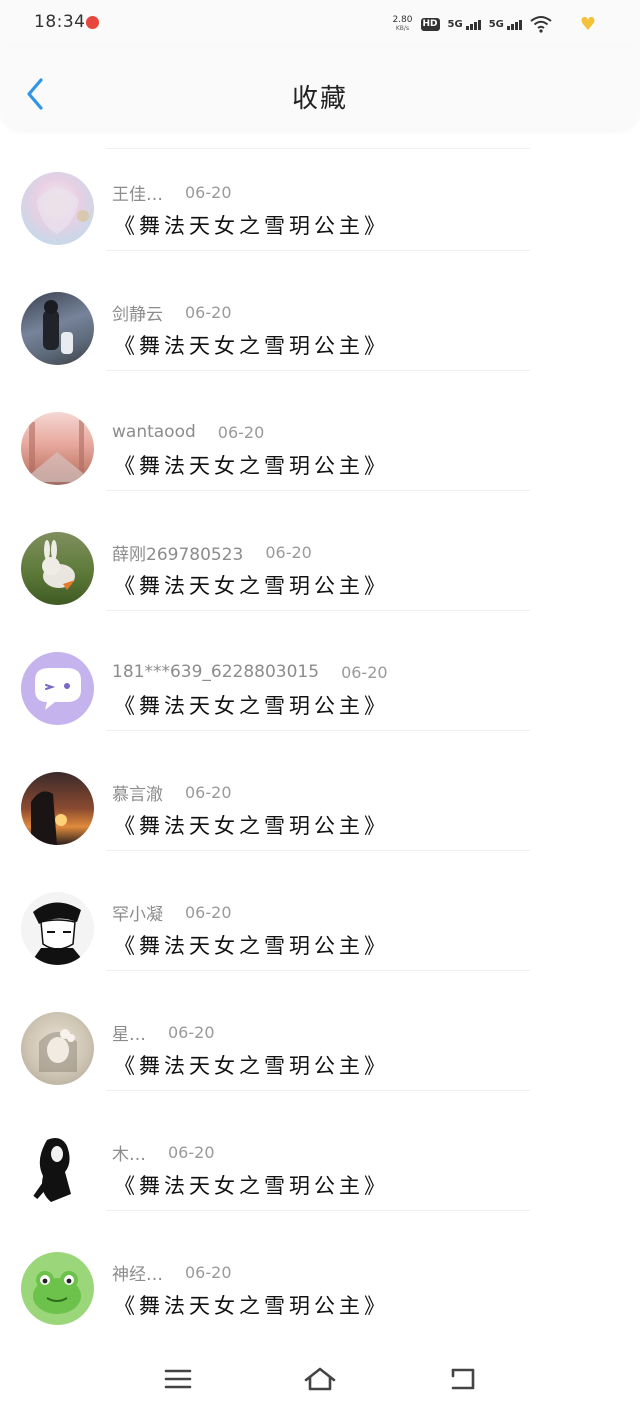  What do you see at coordinates (587, 24) in the screenshot?
I see `heart-icon: ♥` at bounding box center [587, 24].